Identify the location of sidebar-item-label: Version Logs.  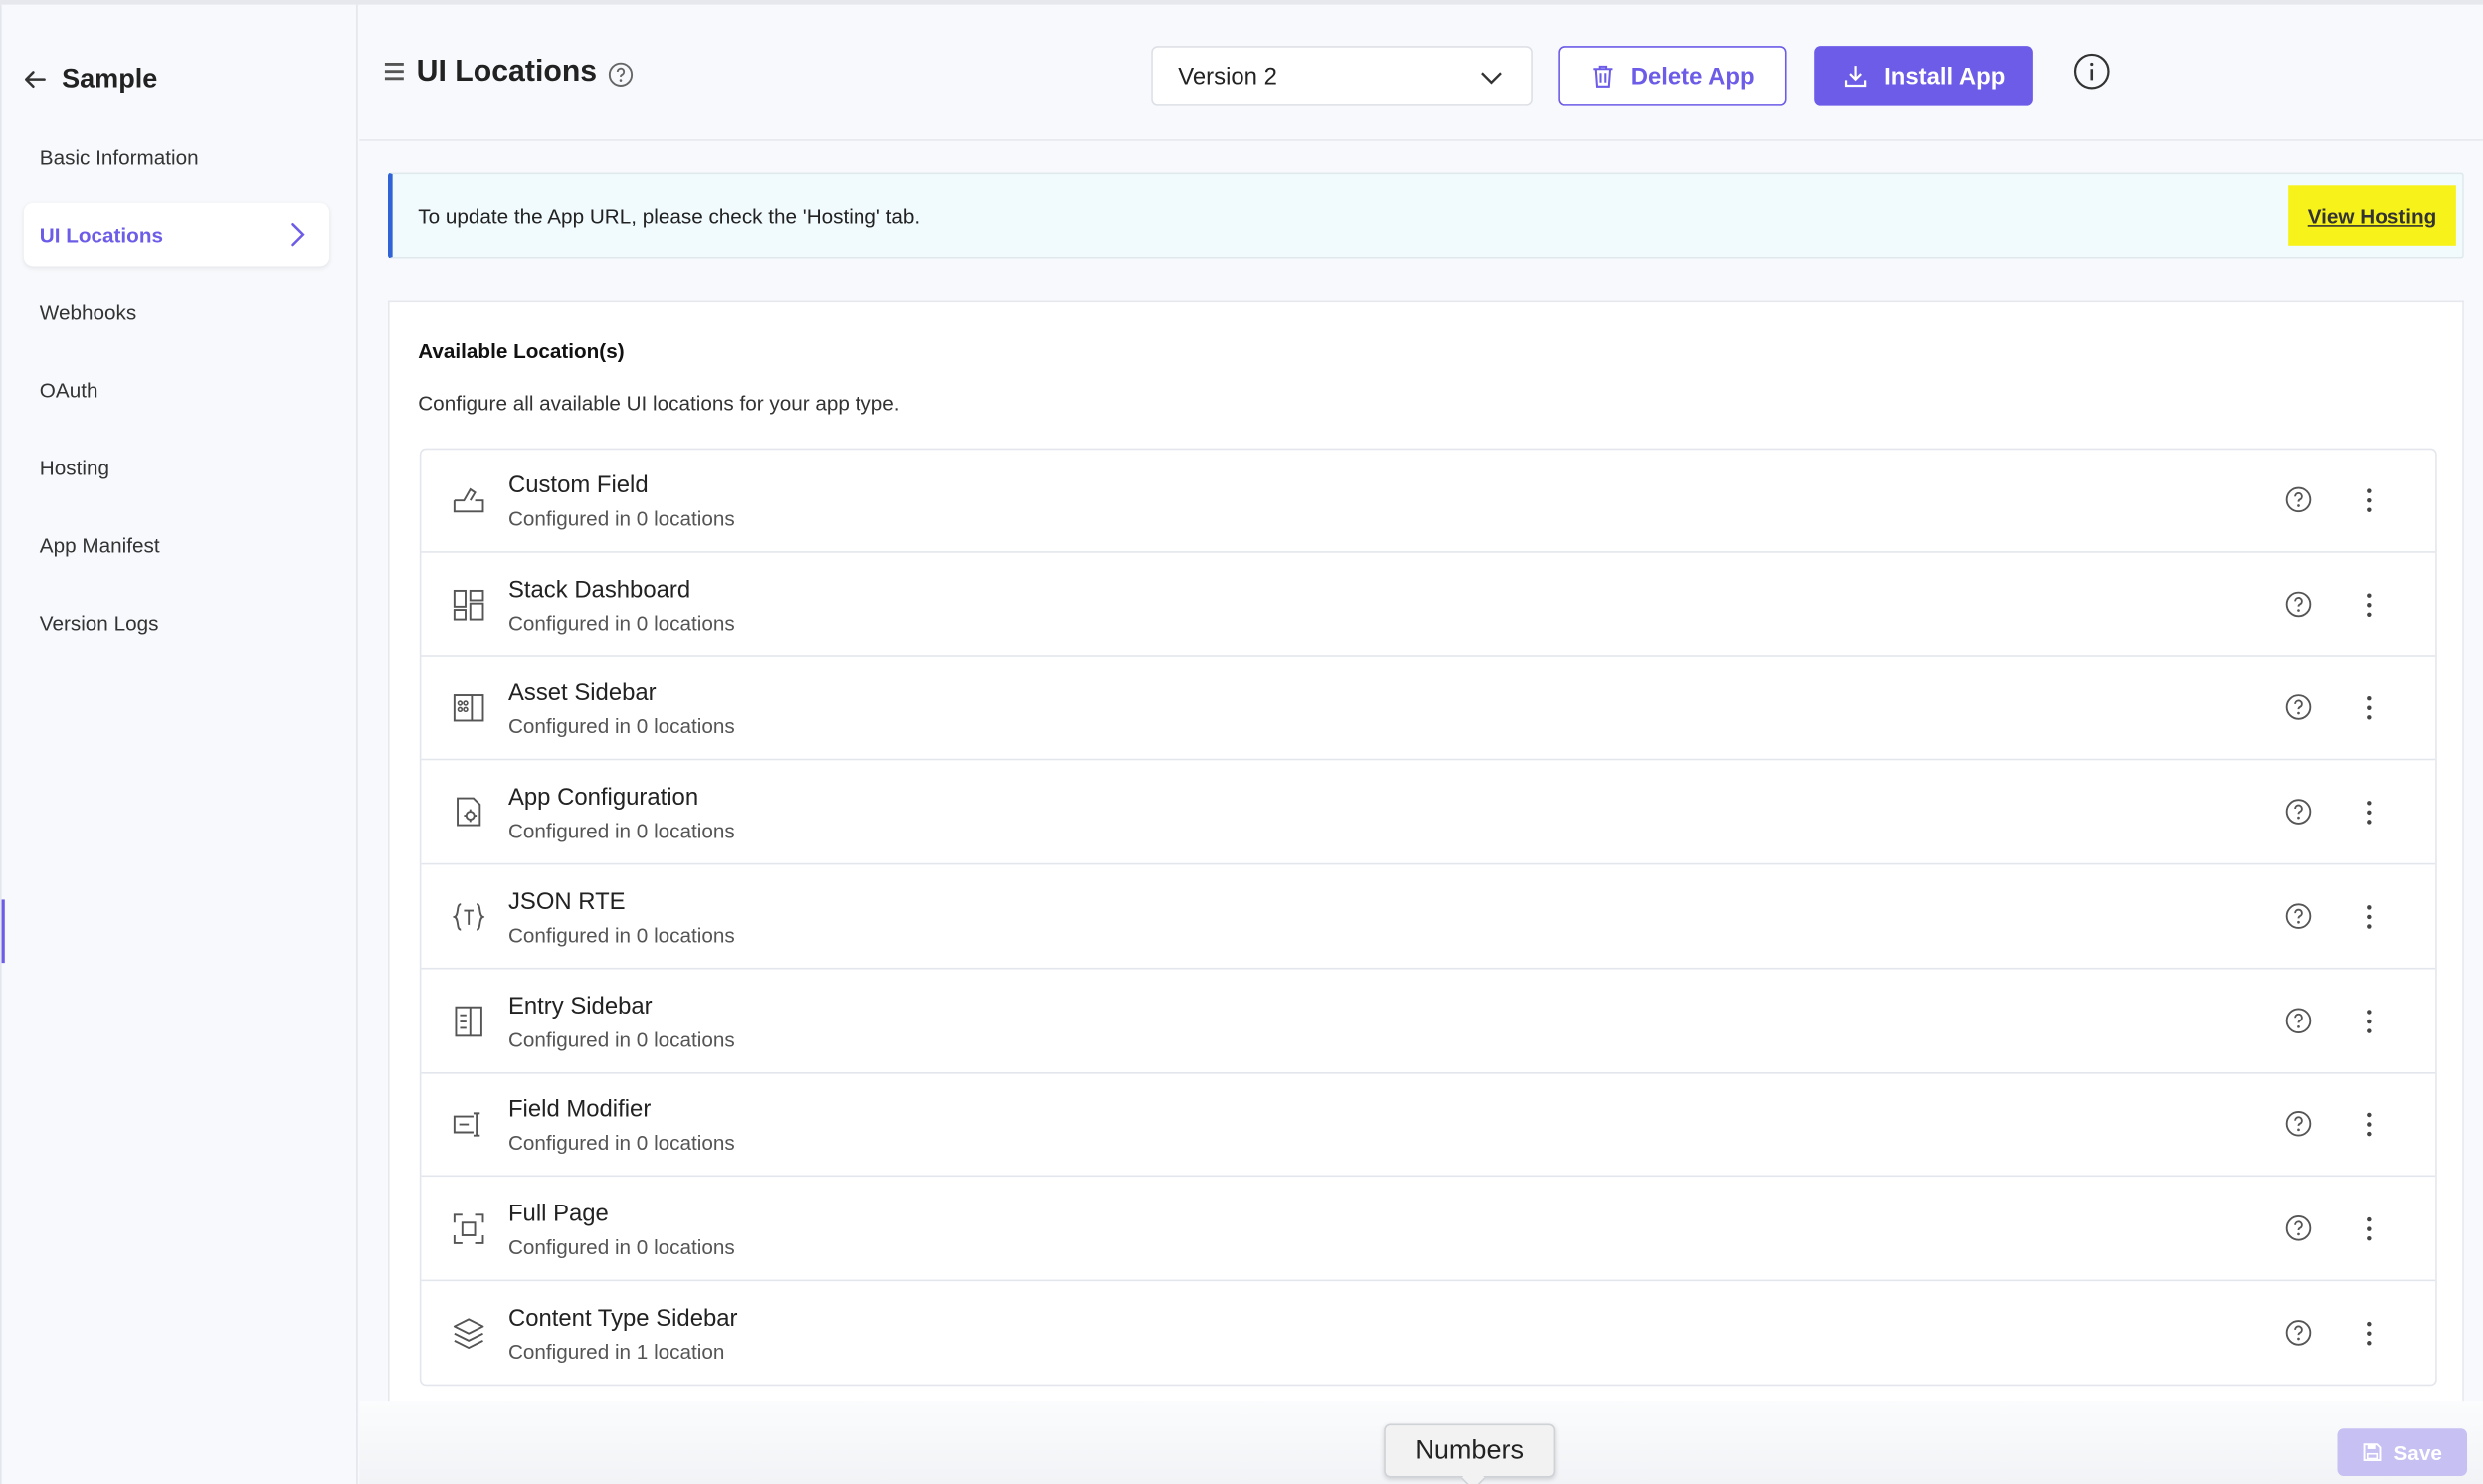
(99, 622).